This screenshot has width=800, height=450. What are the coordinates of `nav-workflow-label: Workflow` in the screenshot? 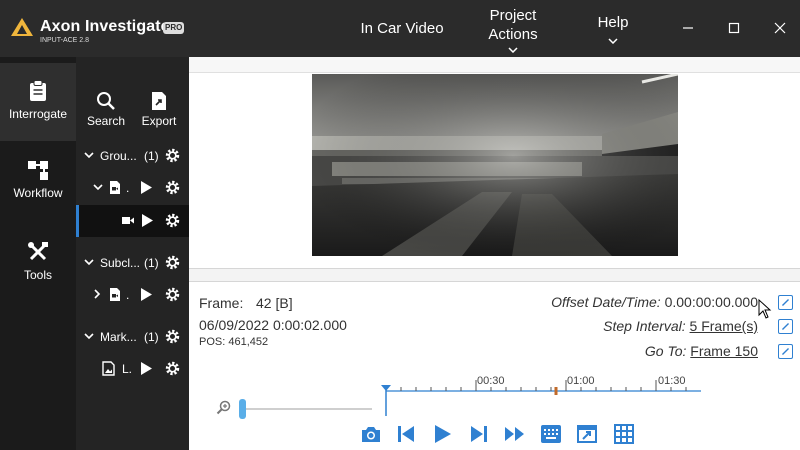 It's located at (38, 193).